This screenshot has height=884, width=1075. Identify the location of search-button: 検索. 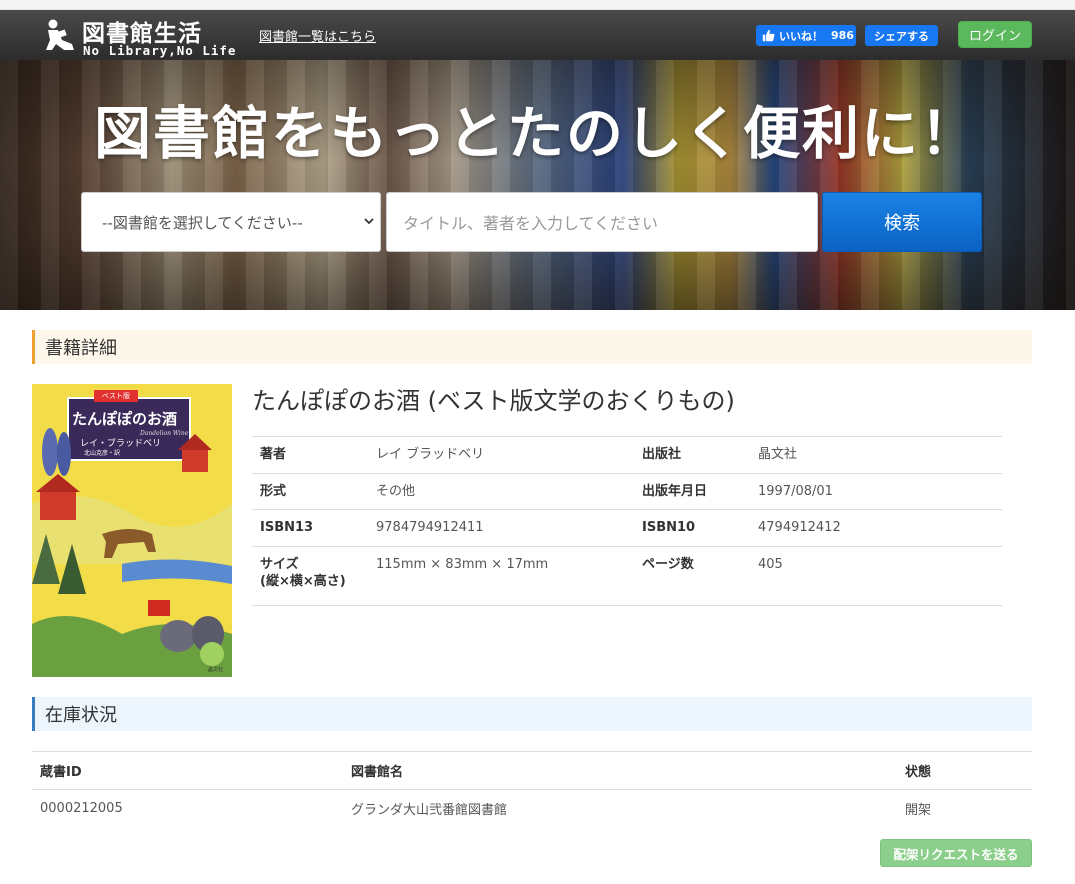
(902, 222).